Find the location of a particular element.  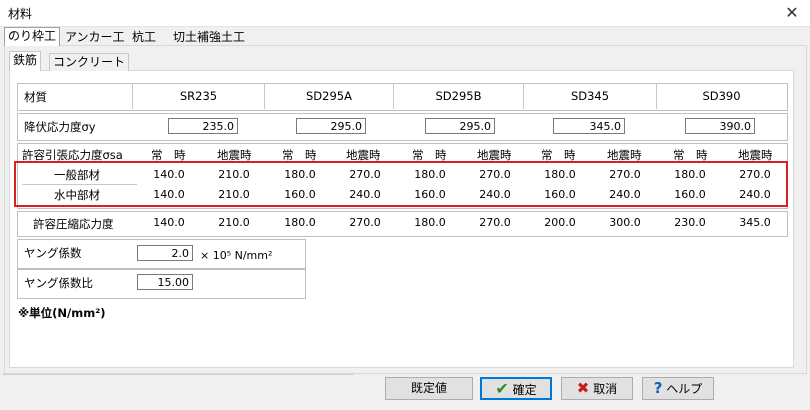

tab-soil-reinforcement: 切土補強土工 is located at coordinates (209, 37).